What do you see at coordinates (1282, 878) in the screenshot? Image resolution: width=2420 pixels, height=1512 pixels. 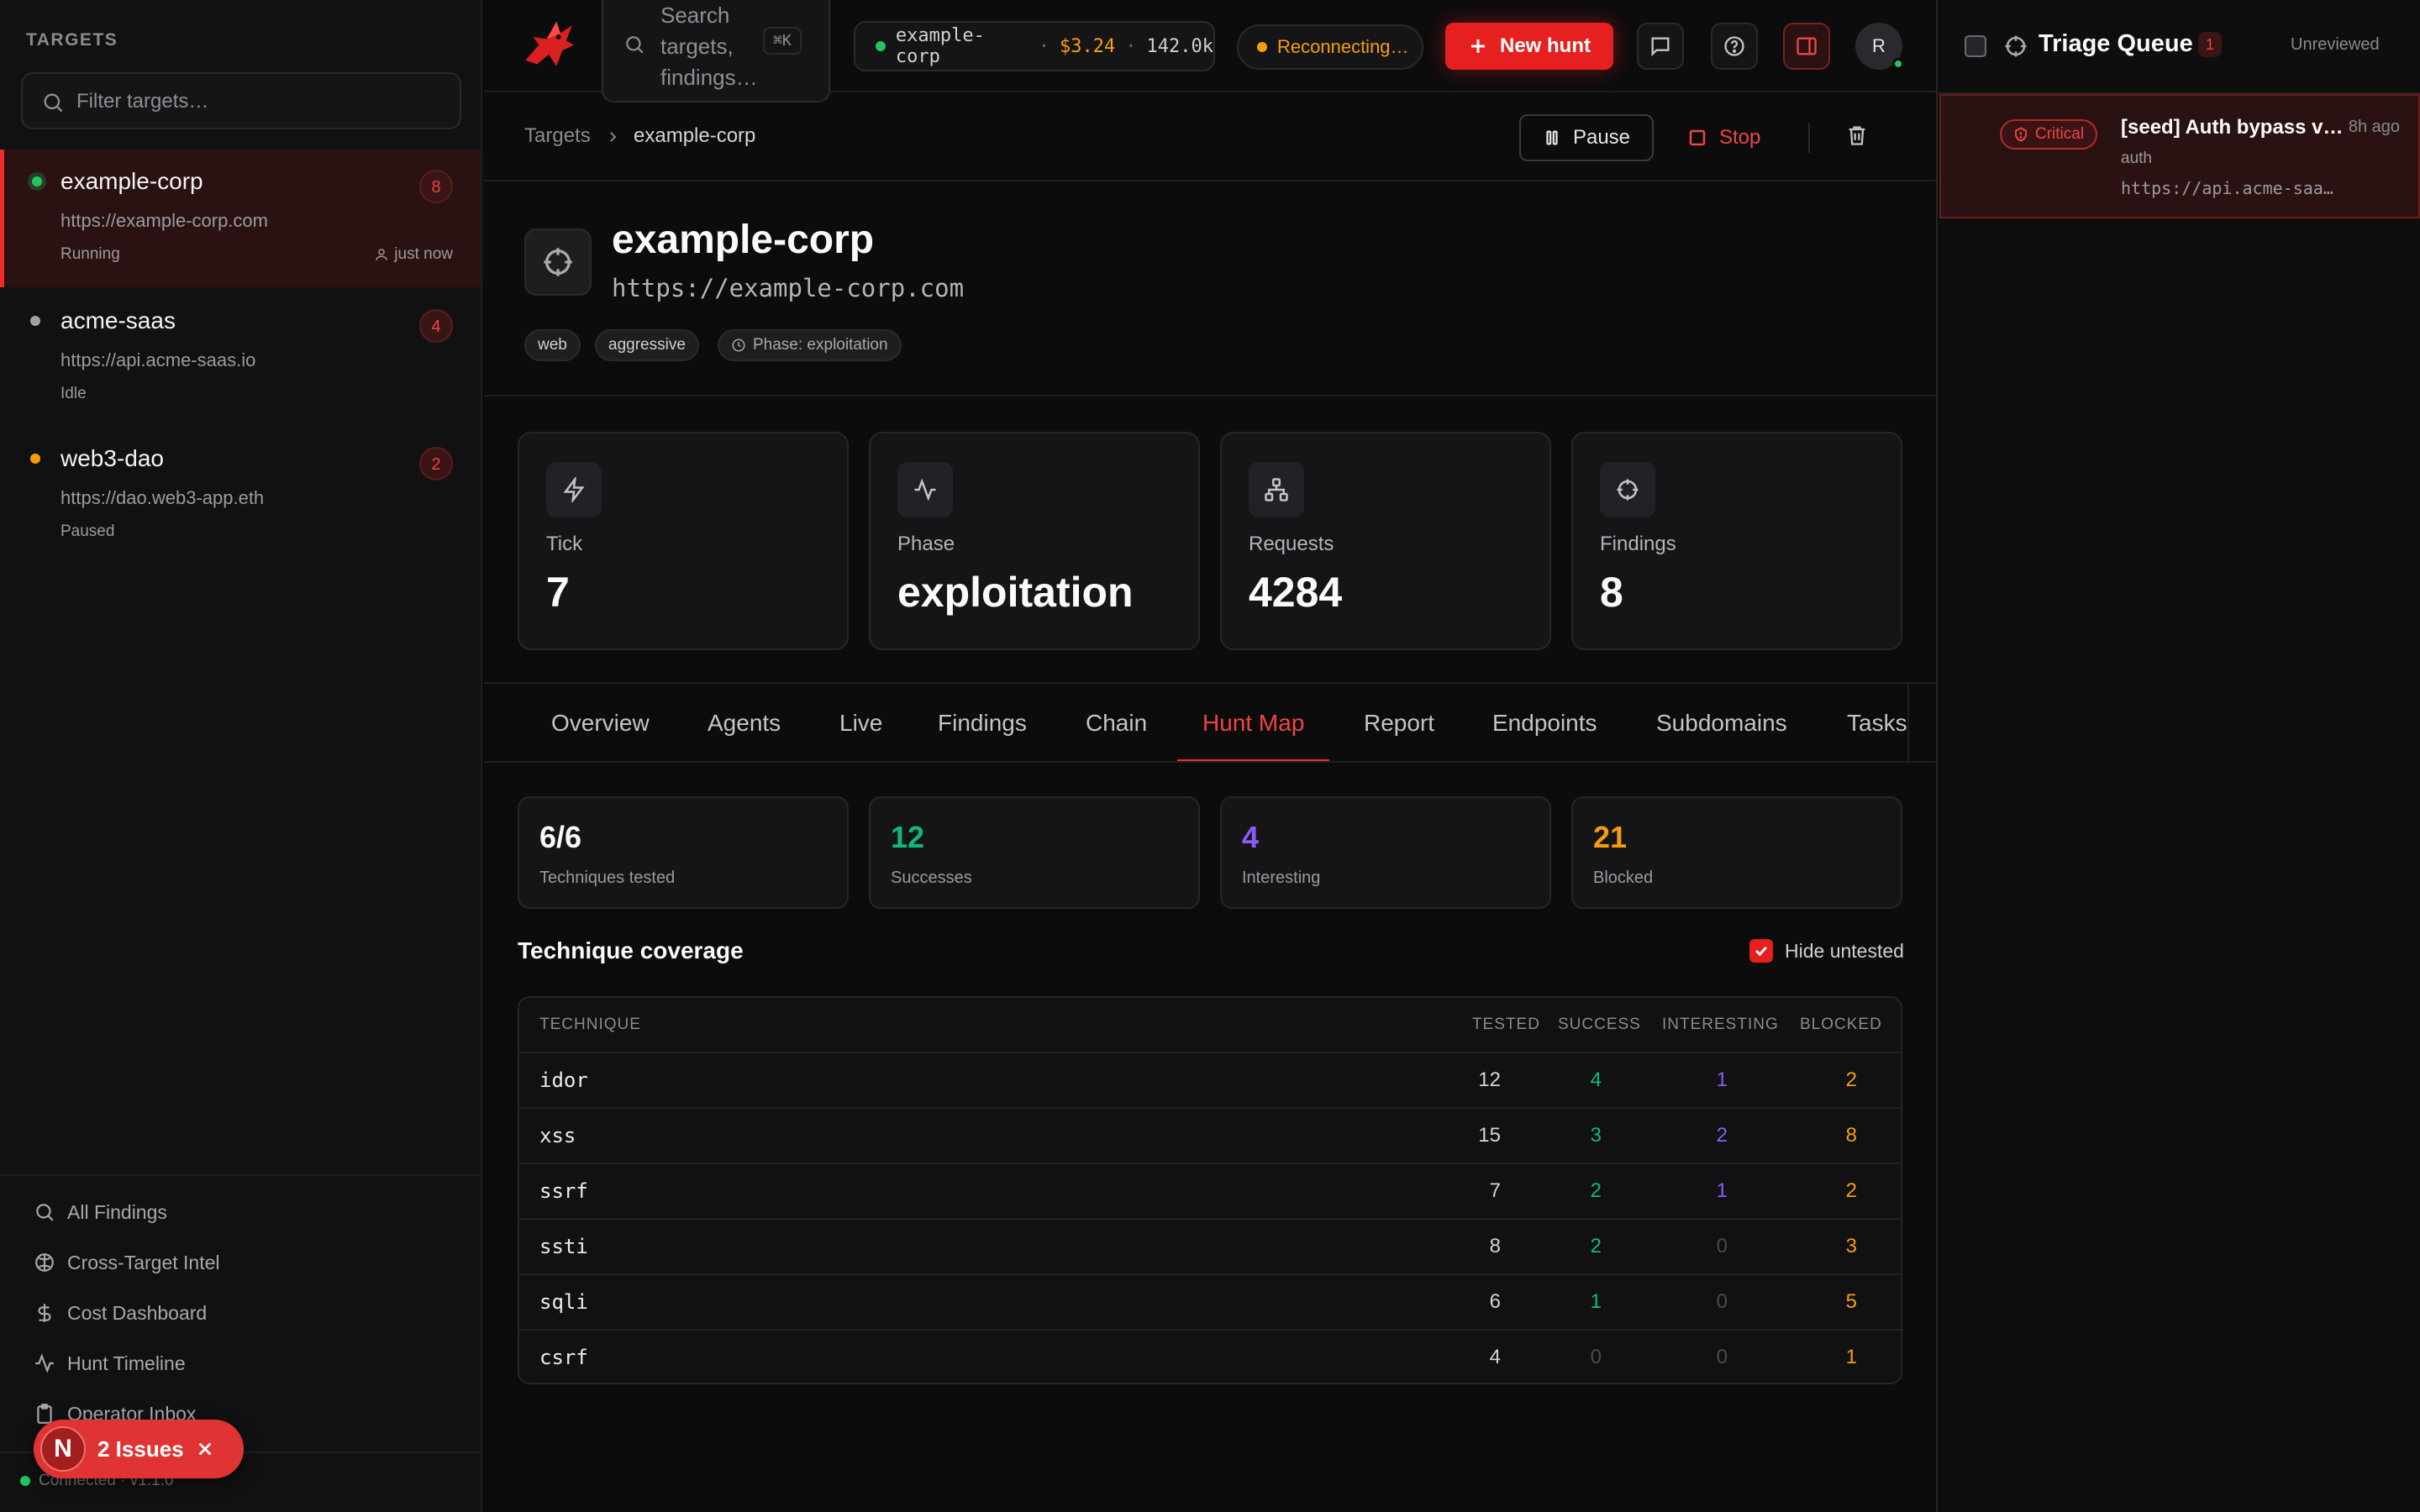 I see `summary-label: Interesting` at bounding box center [1282, 878].